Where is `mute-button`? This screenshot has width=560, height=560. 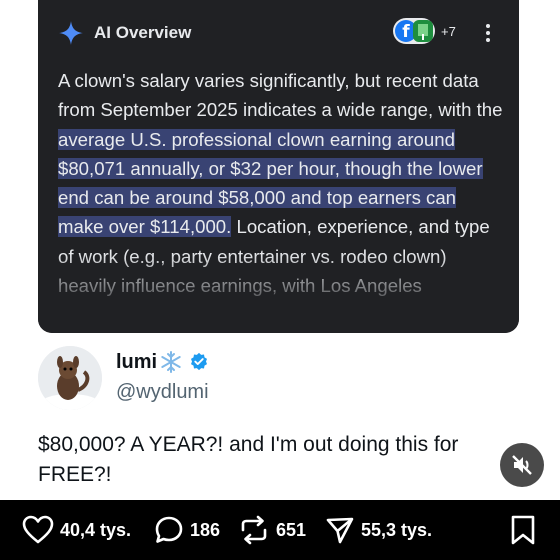 mute-button is located at coordinates (522, 465).